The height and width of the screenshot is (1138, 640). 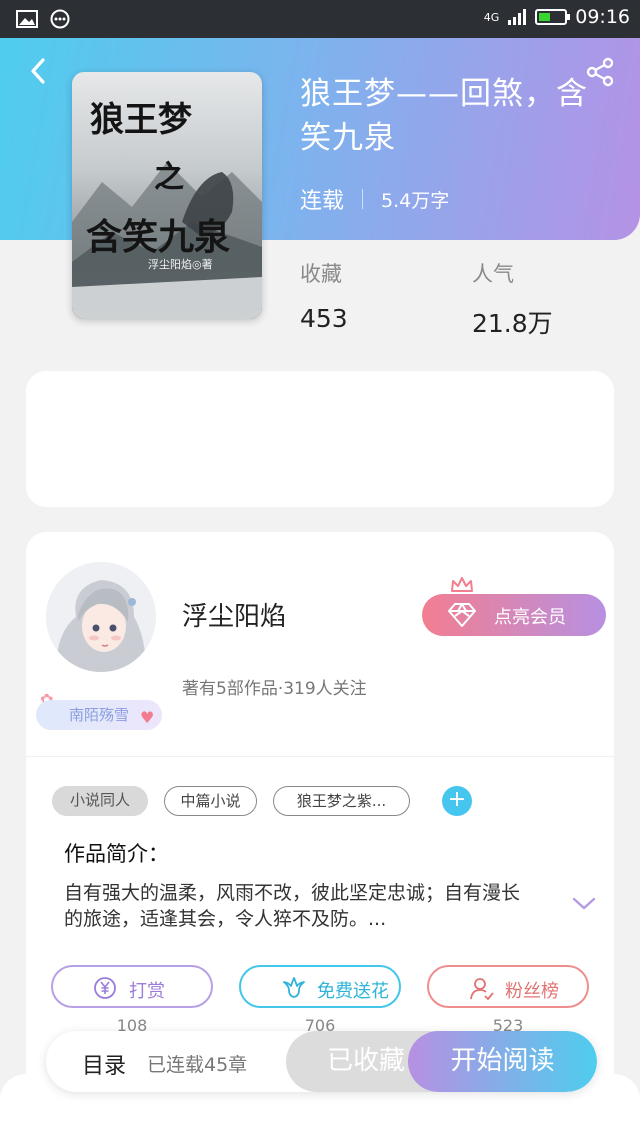 I want to click on favorites-stat: 收藏 453, so click(x=324, y=295).